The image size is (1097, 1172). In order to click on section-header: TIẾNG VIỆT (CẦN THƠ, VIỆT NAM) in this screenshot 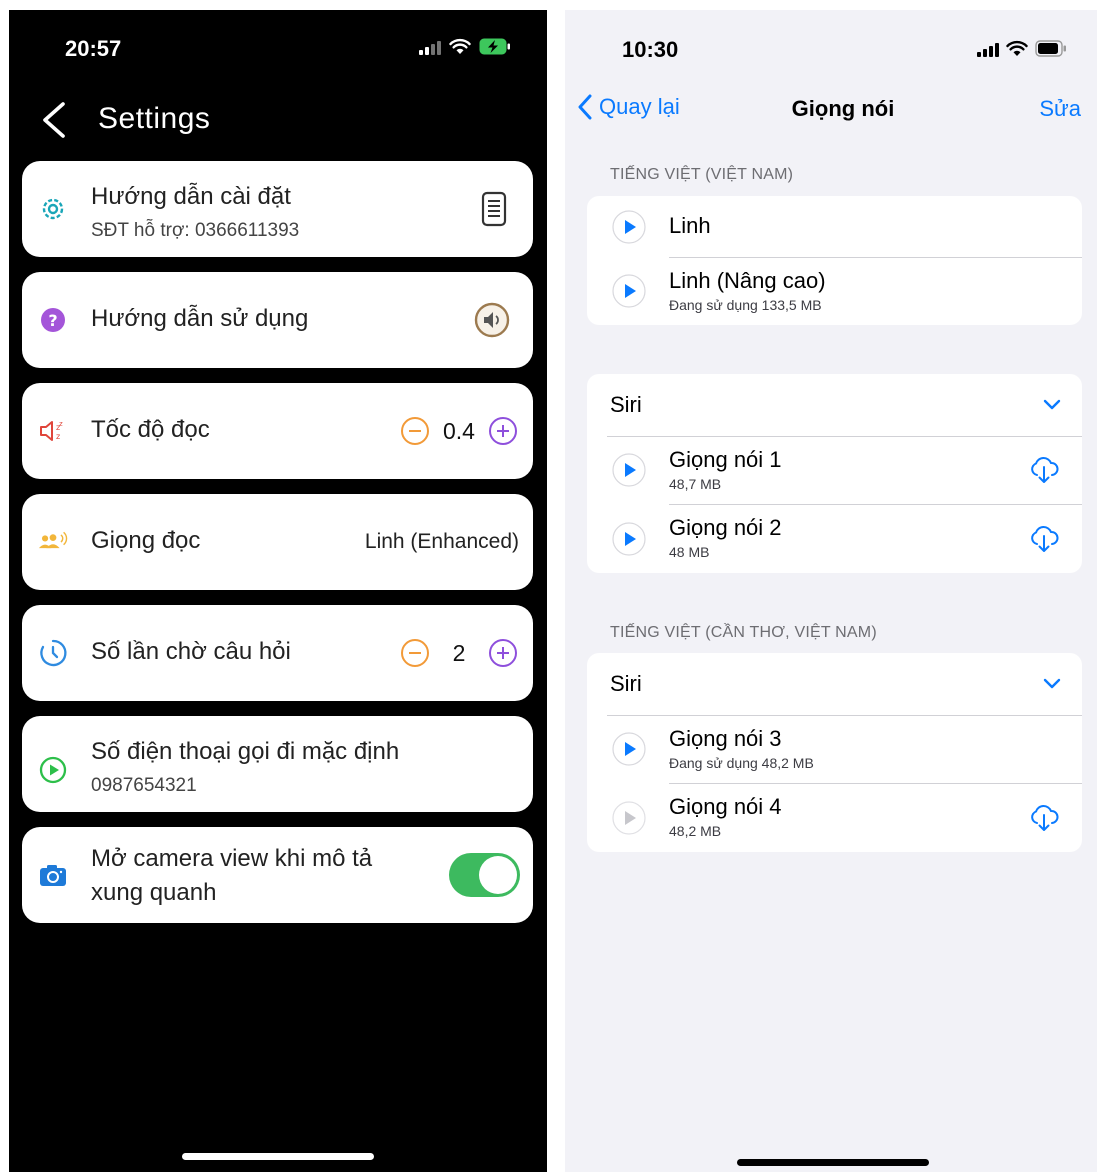, I will do `click(743, 632)`.